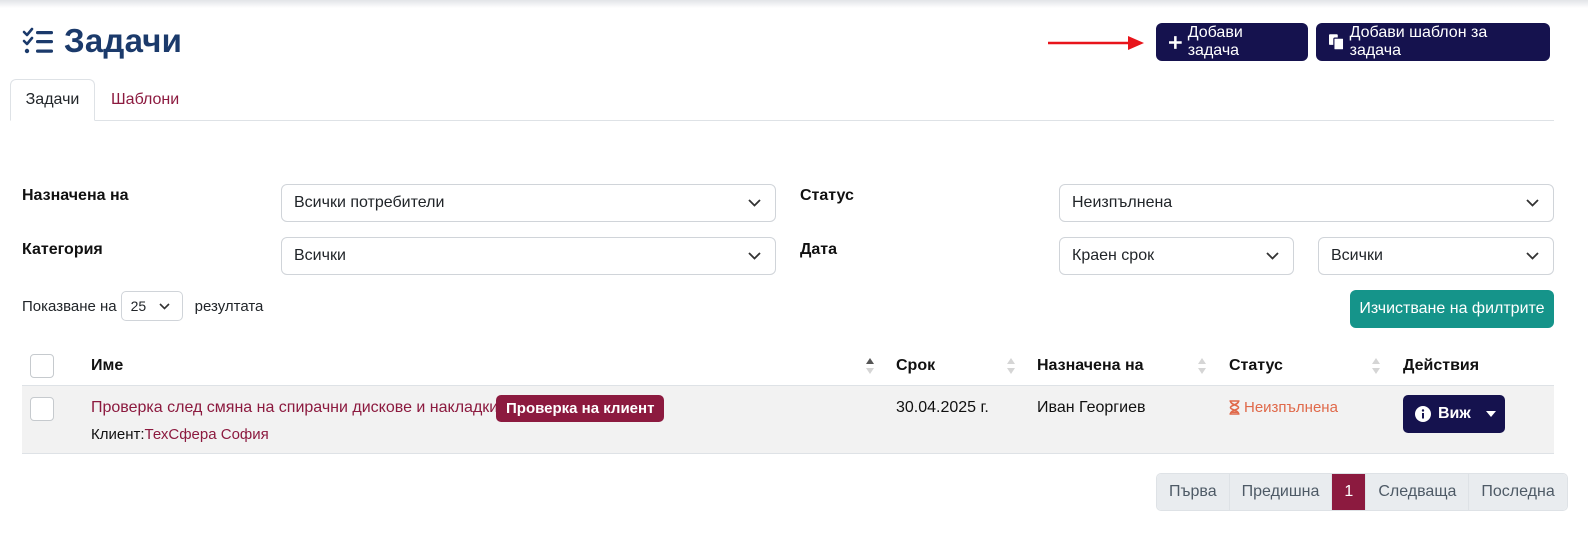 This screenshot has width=1588, height=539. I want to click on assigned-filter-label: Назначена на, so click(75, 195).